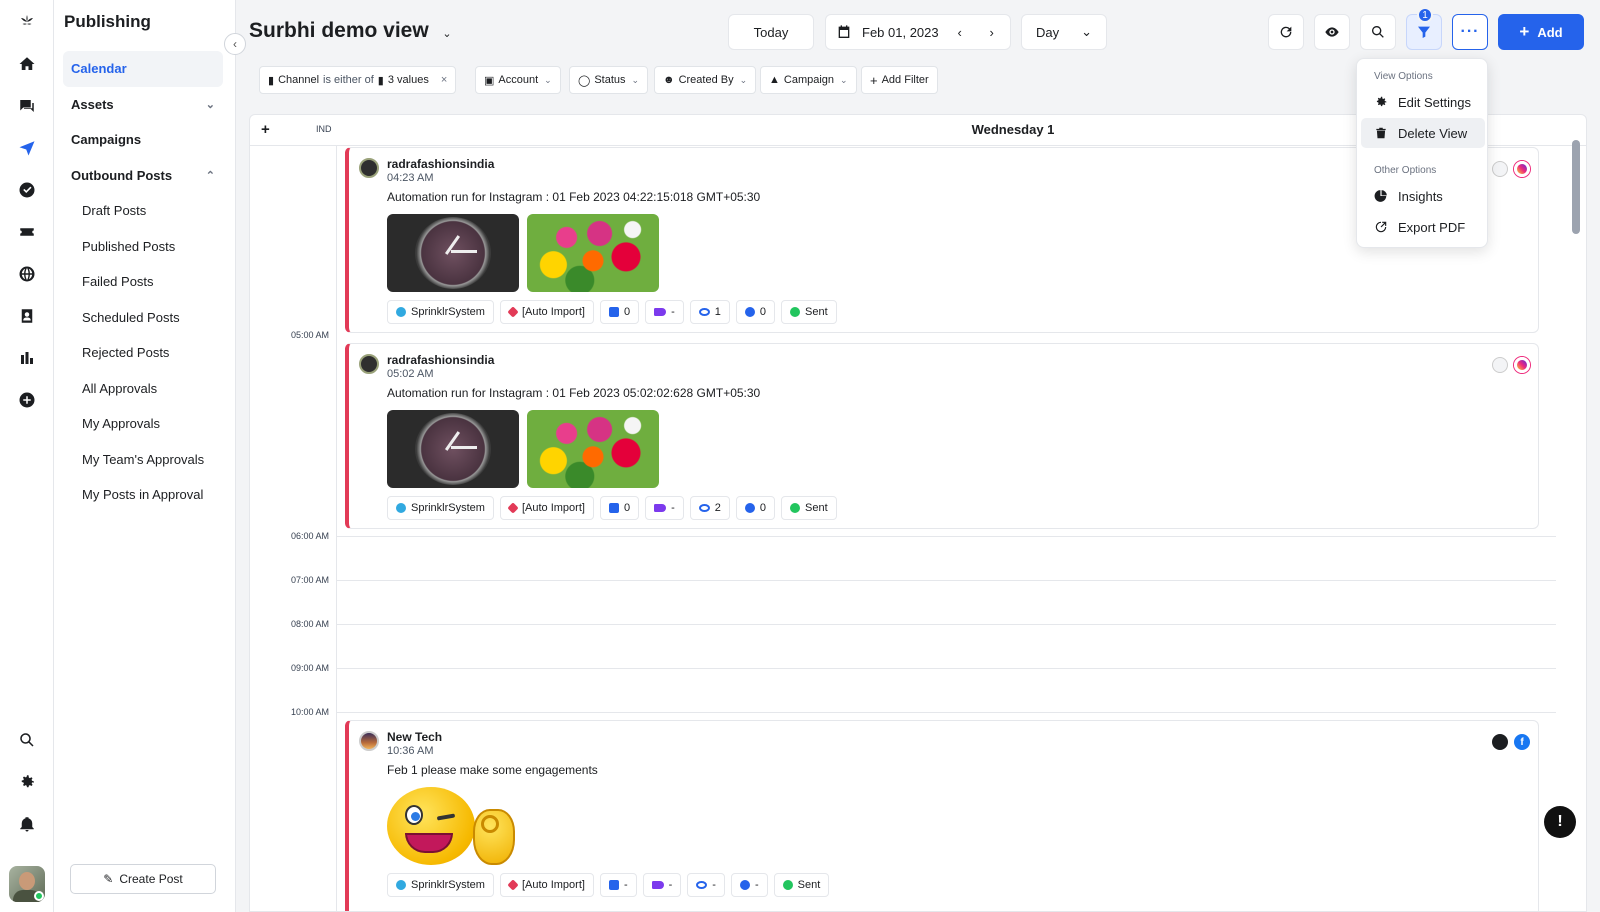 This screenshot has width=1600, height=912. Describe the element at coordinates (108, 879) in the screenshot. I see `edit-icon: ✎` at that location.